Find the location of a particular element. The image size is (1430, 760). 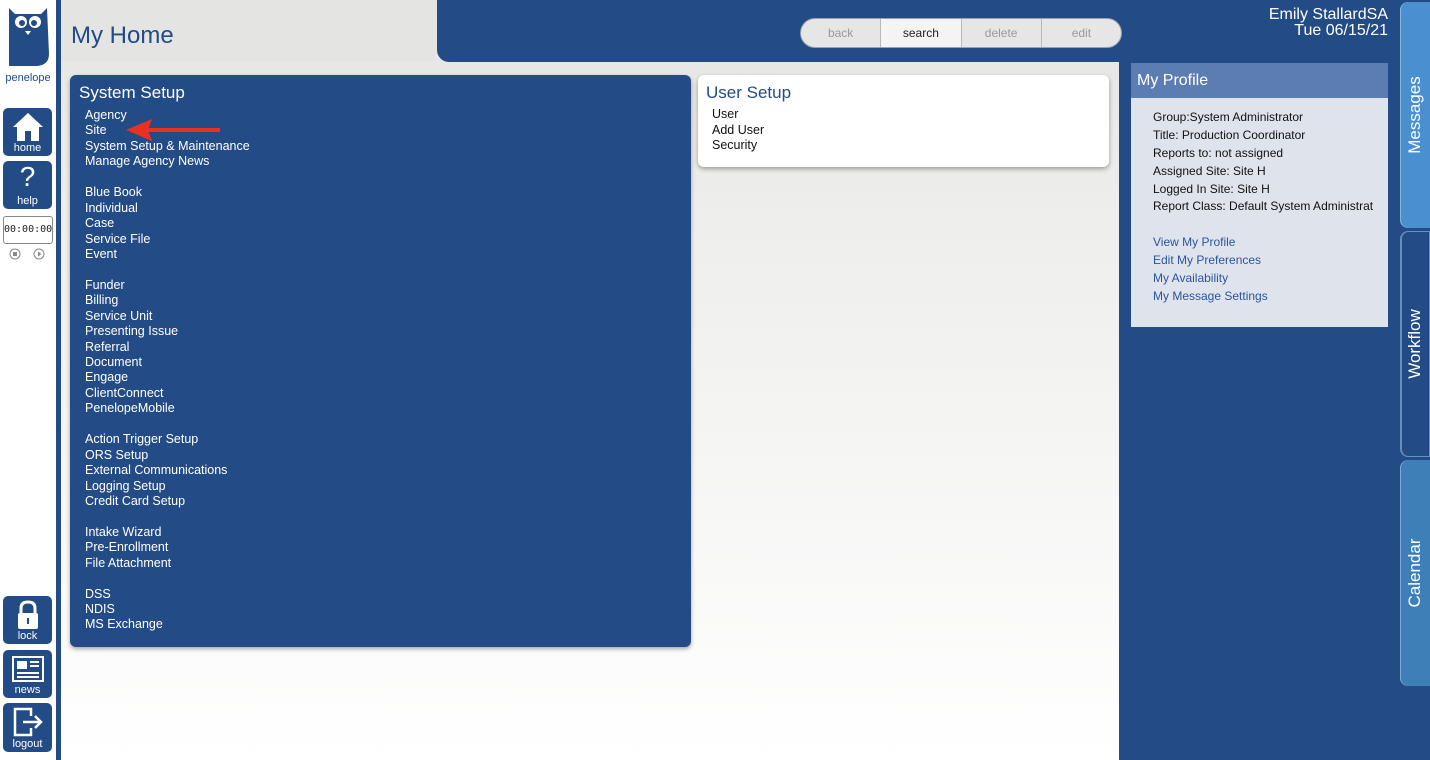

search-button: search is located at coordinates (921, 33).